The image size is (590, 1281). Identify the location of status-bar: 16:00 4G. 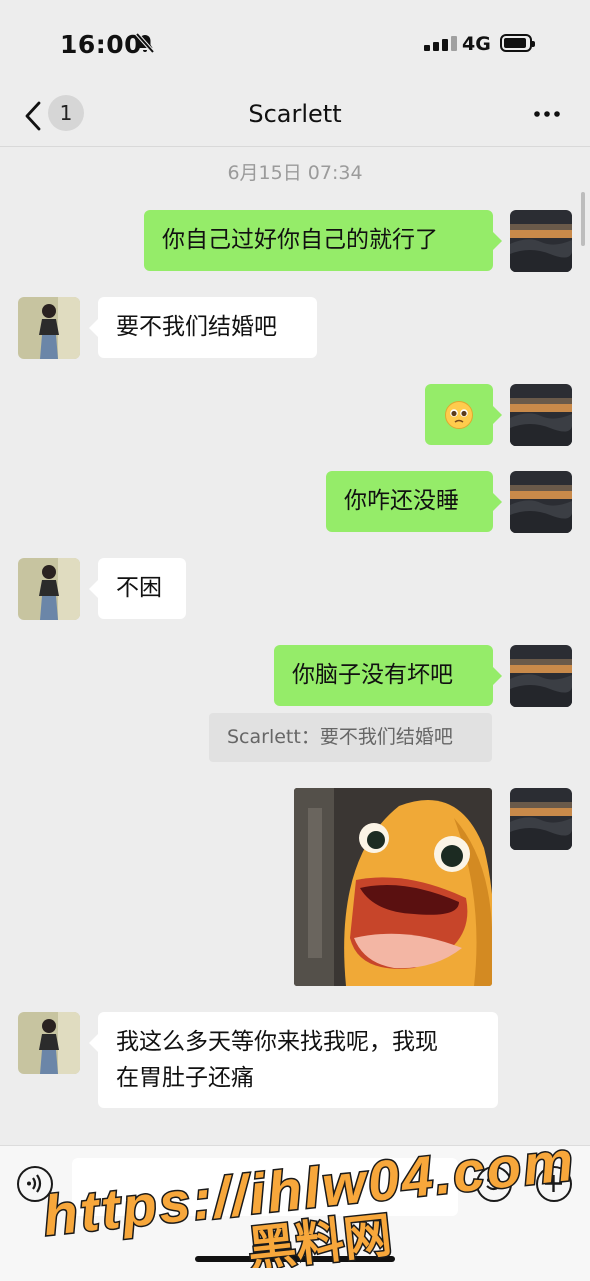
(295, 44).